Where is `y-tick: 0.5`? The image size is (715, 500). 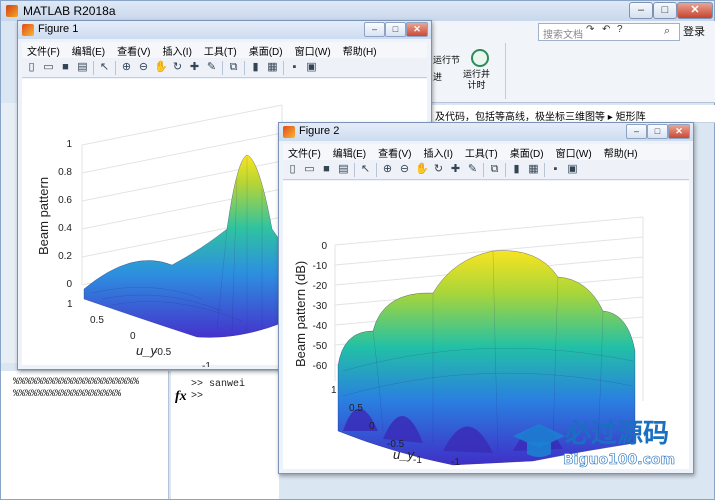 y-tick: 0.5 is located at coordinates (97, 320).